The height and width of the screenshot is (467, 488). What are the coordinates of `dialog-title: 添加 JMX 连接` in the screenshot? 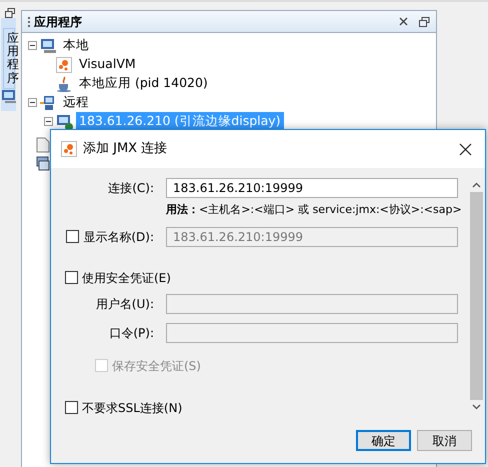 It's located at (125, 149).